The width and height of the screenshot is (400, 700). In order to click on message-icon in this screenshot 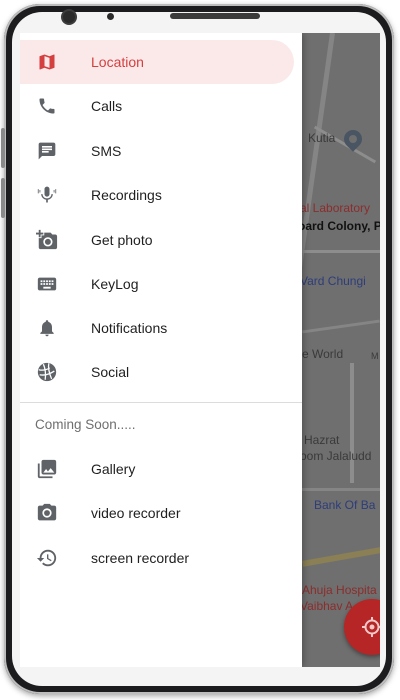, I will do `click(47, 151)`.